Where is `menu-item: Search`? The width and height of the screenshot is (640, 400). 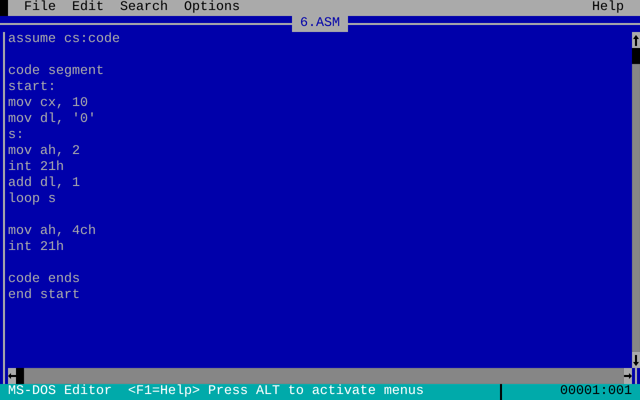 menu-item: Search is located at coordinates (144, 8).